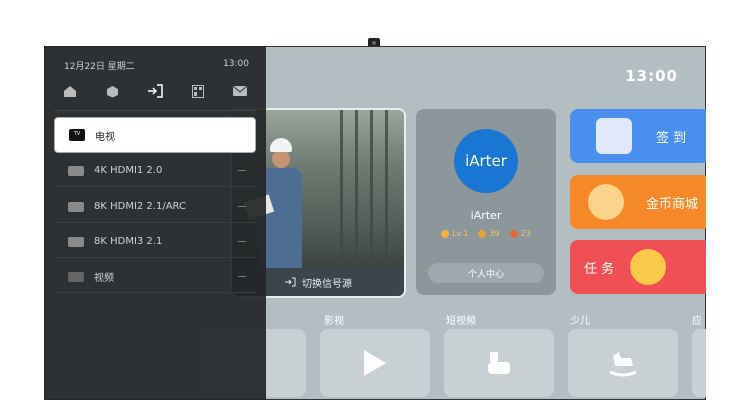 Image resolution: width=750 pixels, height=400 pixels. Describe the element at coordinates (461, 321) in the screenshot. I see `category-label: 短视频` at that location.